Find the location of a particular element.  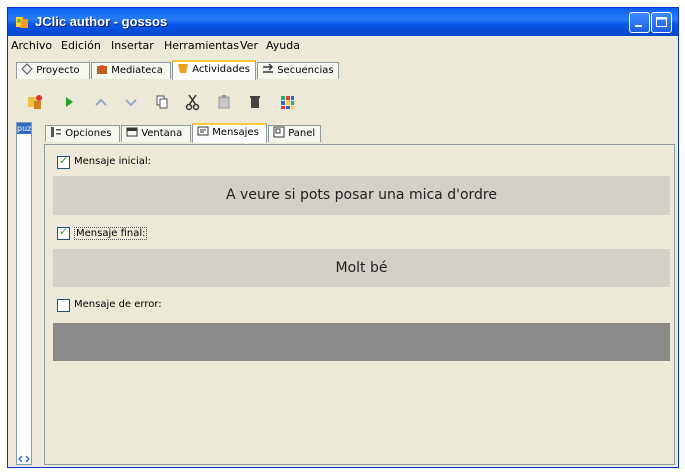

activity-list-item: puzz is located at coordinates (24, 128).